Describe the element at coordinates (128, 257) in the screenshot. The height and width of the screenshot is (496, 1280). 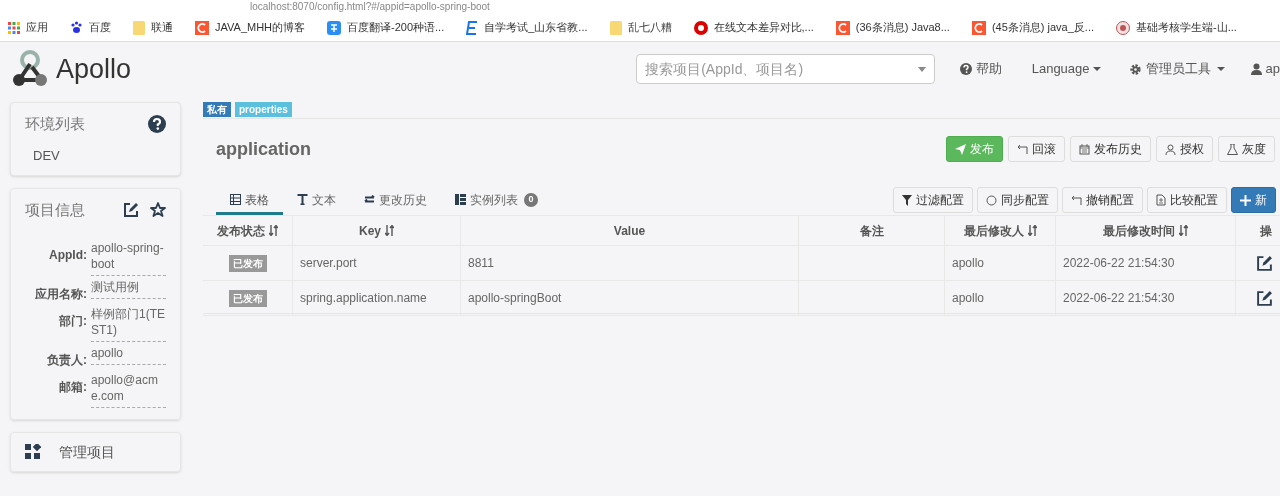
I see `info-value: apollo-spring-boot` at that location.